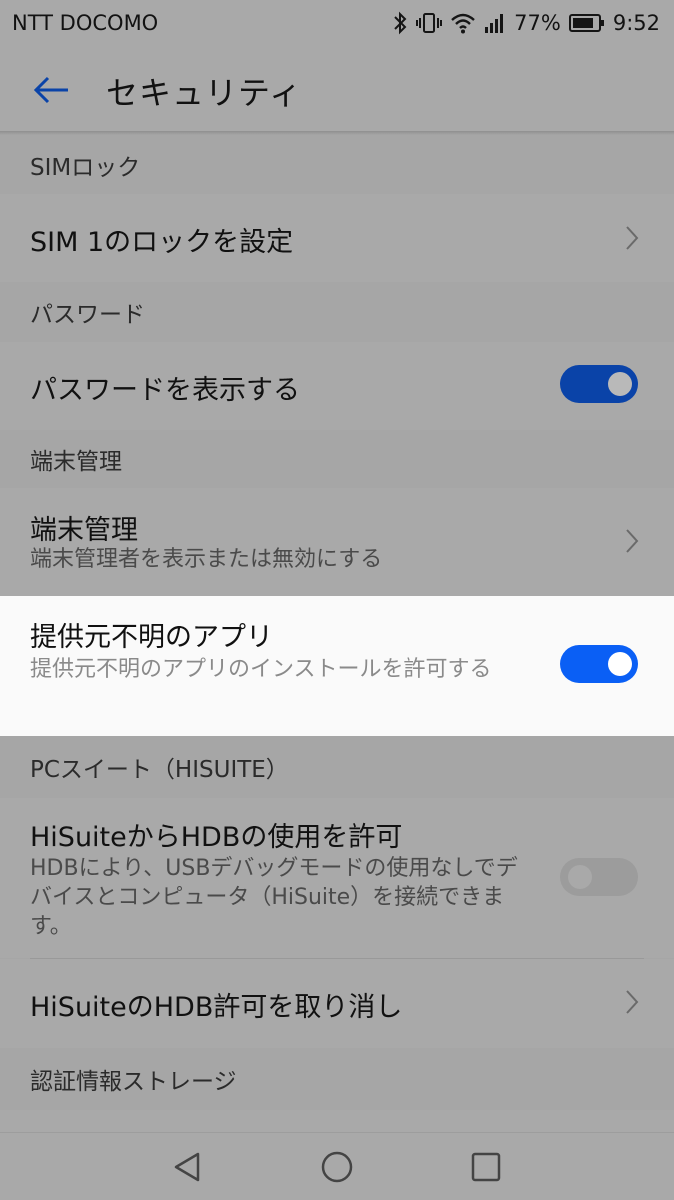 This screenshot has height=1200, width=674. I want to click on battery-icon, so click(586, 23).